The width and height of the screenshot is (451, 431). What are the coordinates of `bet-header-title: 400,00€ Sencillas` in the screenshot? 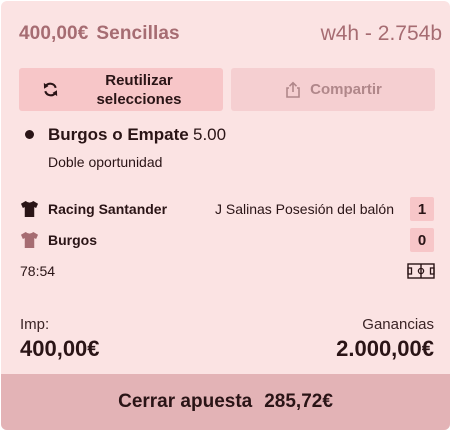 It's located at (99, 34).